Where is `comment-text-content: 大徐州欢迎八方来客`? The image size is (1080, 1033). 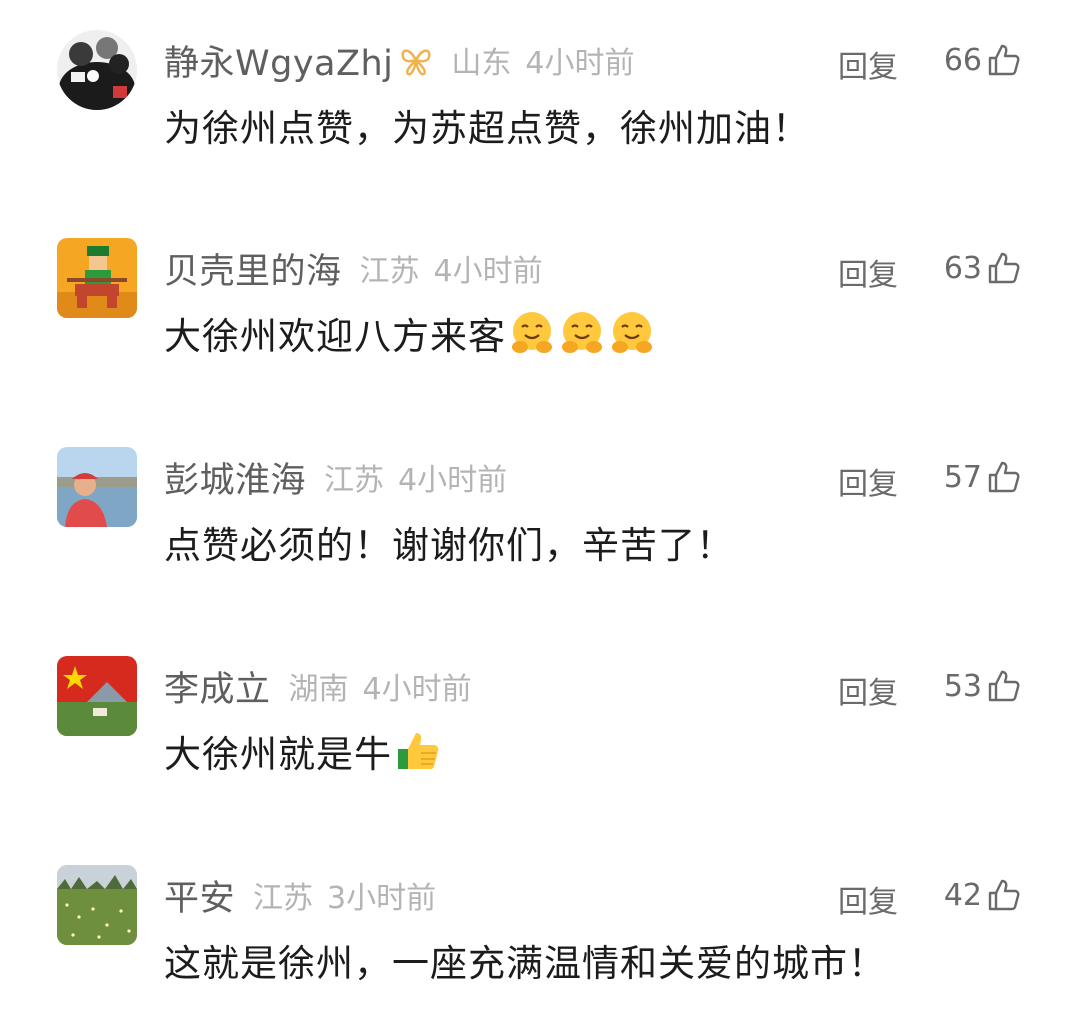 comment-text-content: 大徐州欢迎八方来客 is located at coordinates (335, 336).